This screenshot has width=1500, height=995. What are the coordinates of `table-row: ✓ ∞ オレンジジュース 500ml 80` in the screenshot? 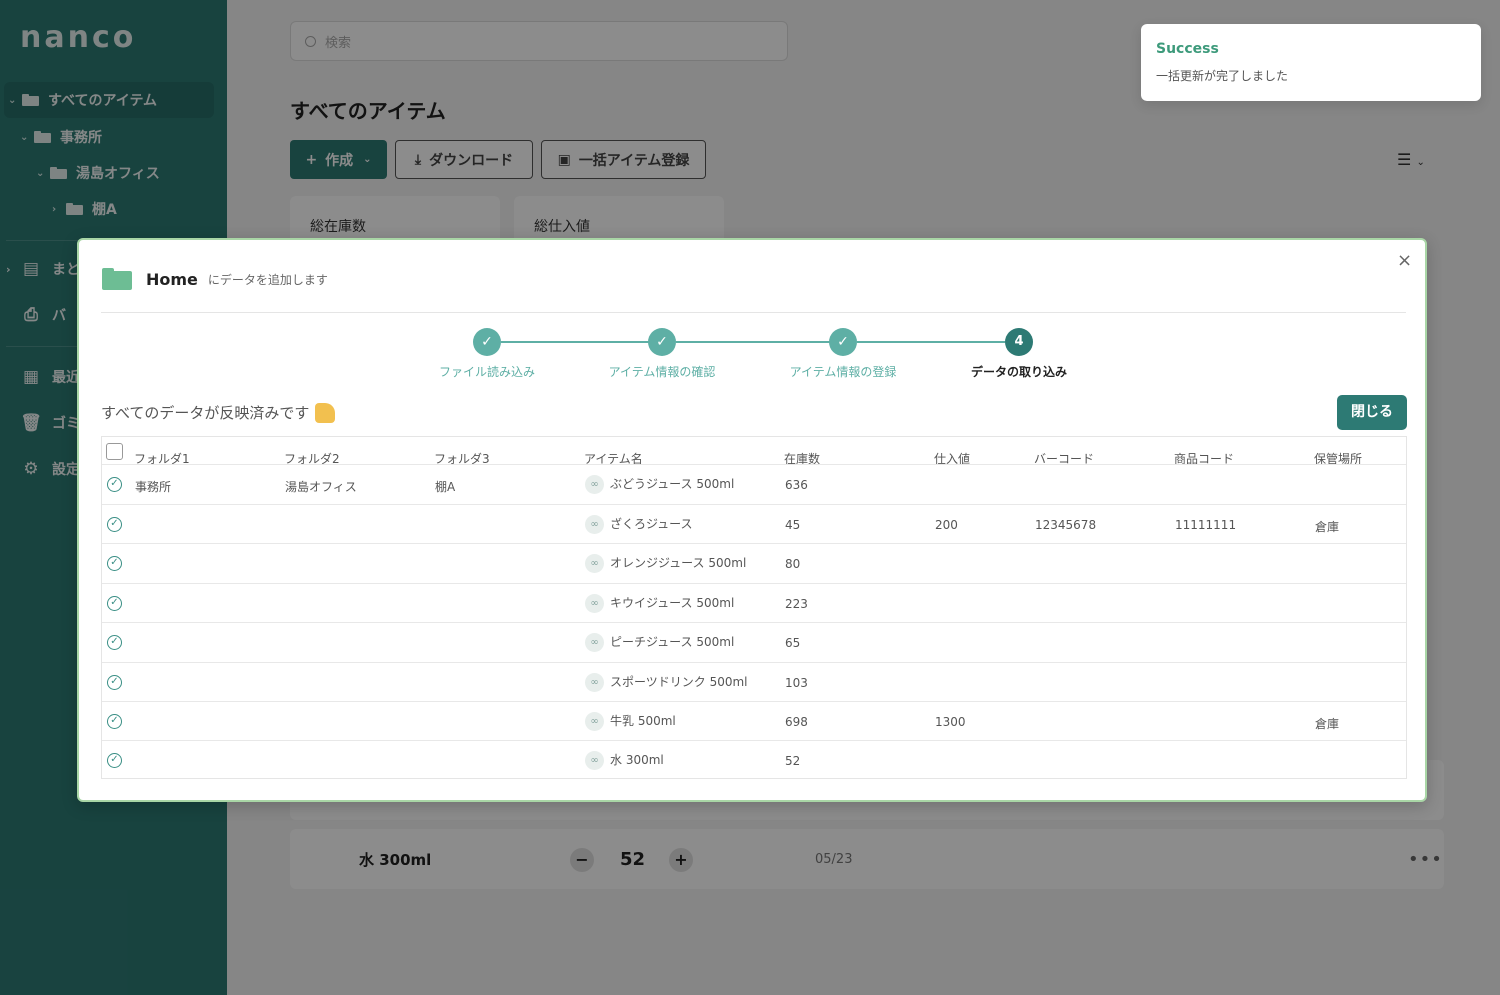 It's located at (754, 563).